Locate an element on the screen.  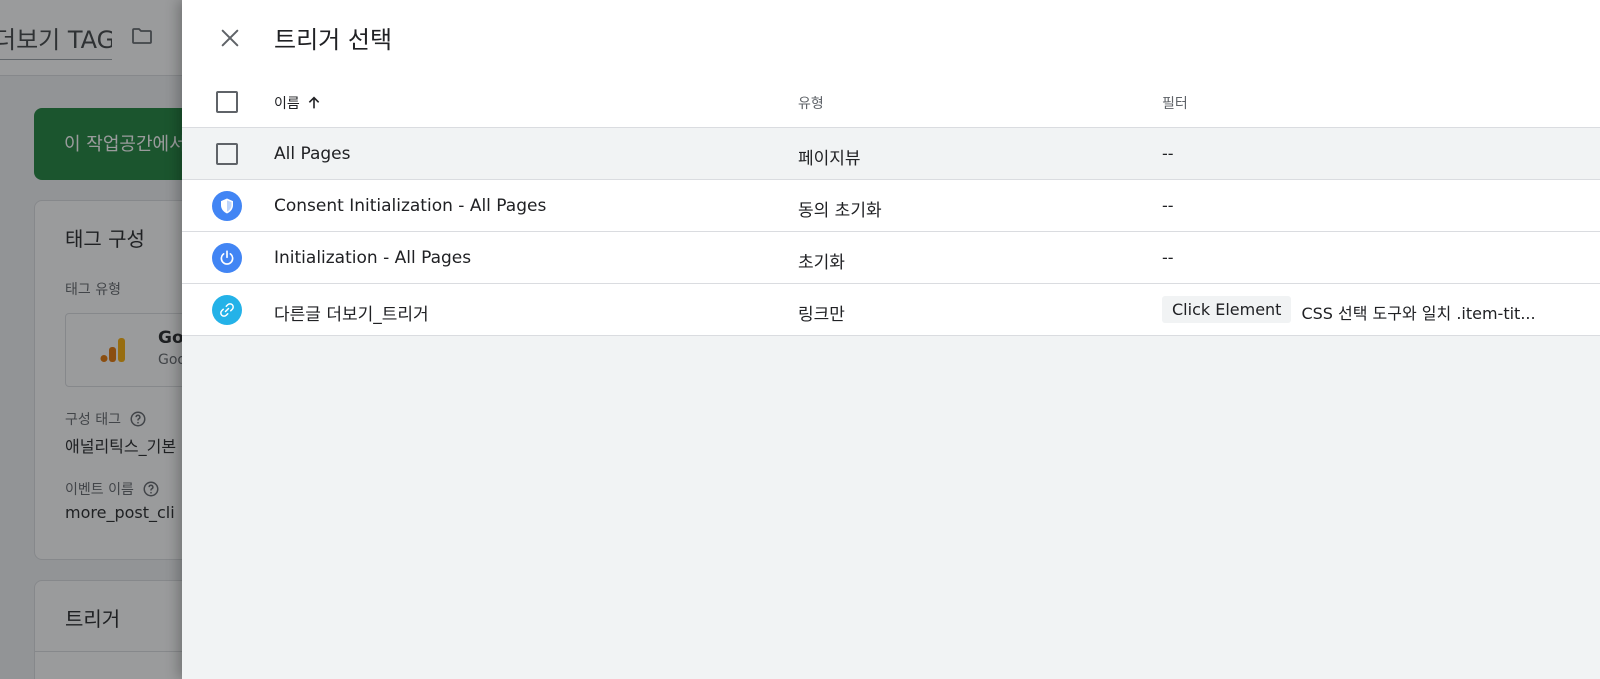
row-checkbox is located at coordinates (227, 154).